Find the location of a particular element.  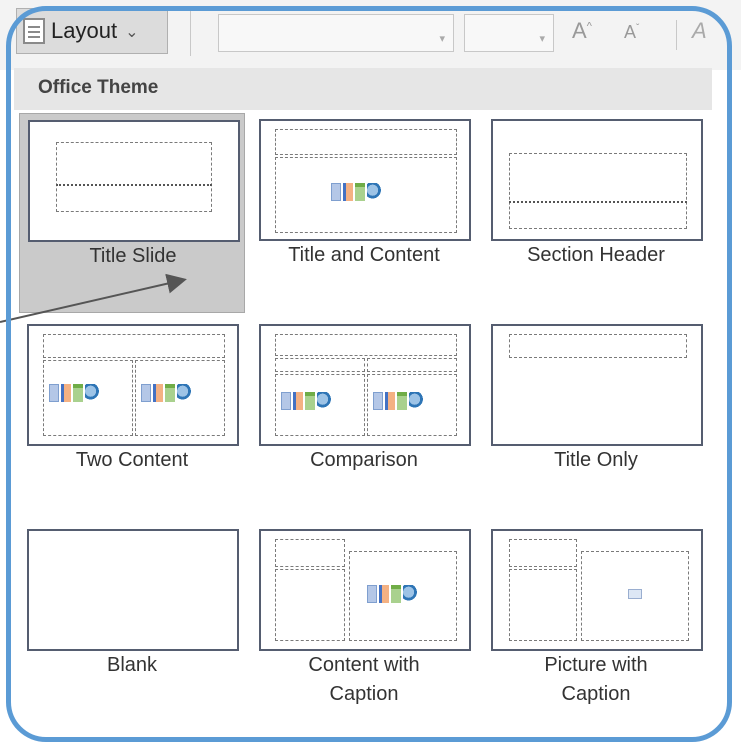

annotation-arrow is located at coordinates (93, 298).